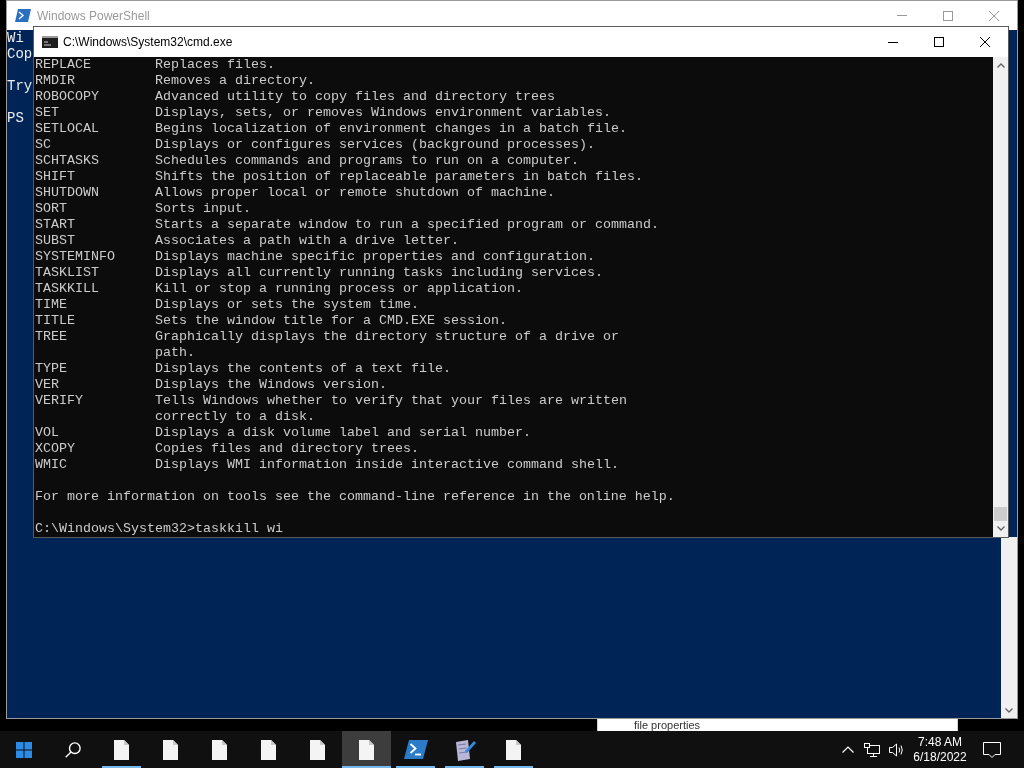 The width and height of the screenshot is (1024, 768). I want to click on command-description: Displays or configures services (background processes)., so click(375, 145).